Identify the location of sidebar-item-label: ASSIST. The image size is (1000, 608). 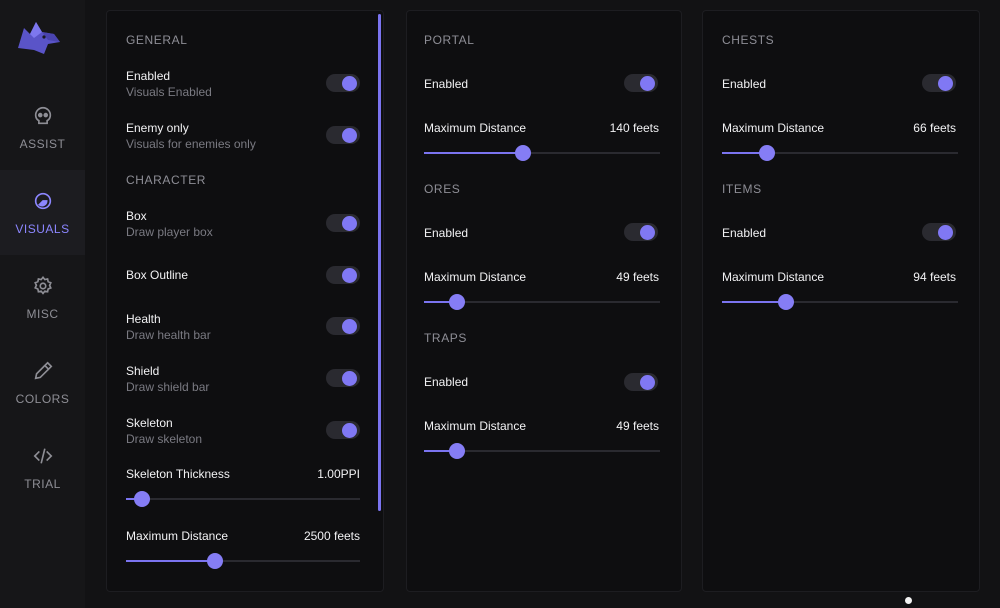
(42, 143).